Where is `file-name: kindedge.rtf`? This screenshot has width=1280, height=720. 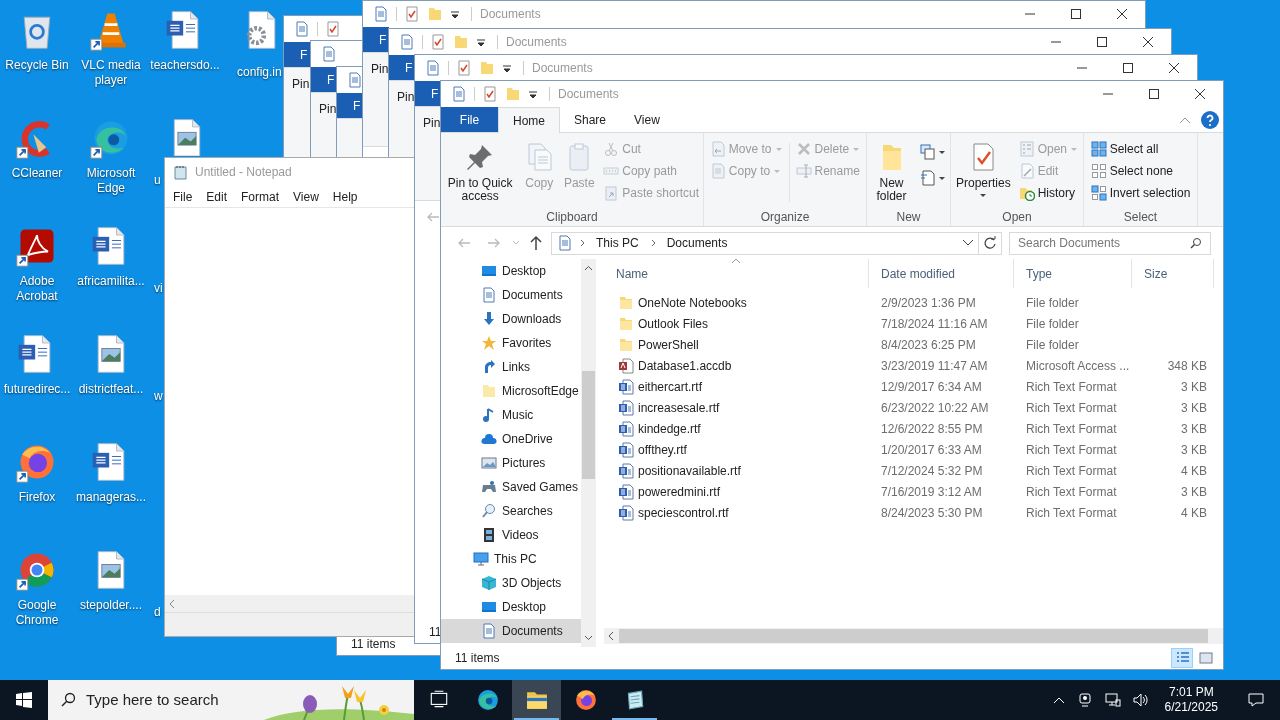 file-name: kindedge.rtf is located at coordinates (736, 428).